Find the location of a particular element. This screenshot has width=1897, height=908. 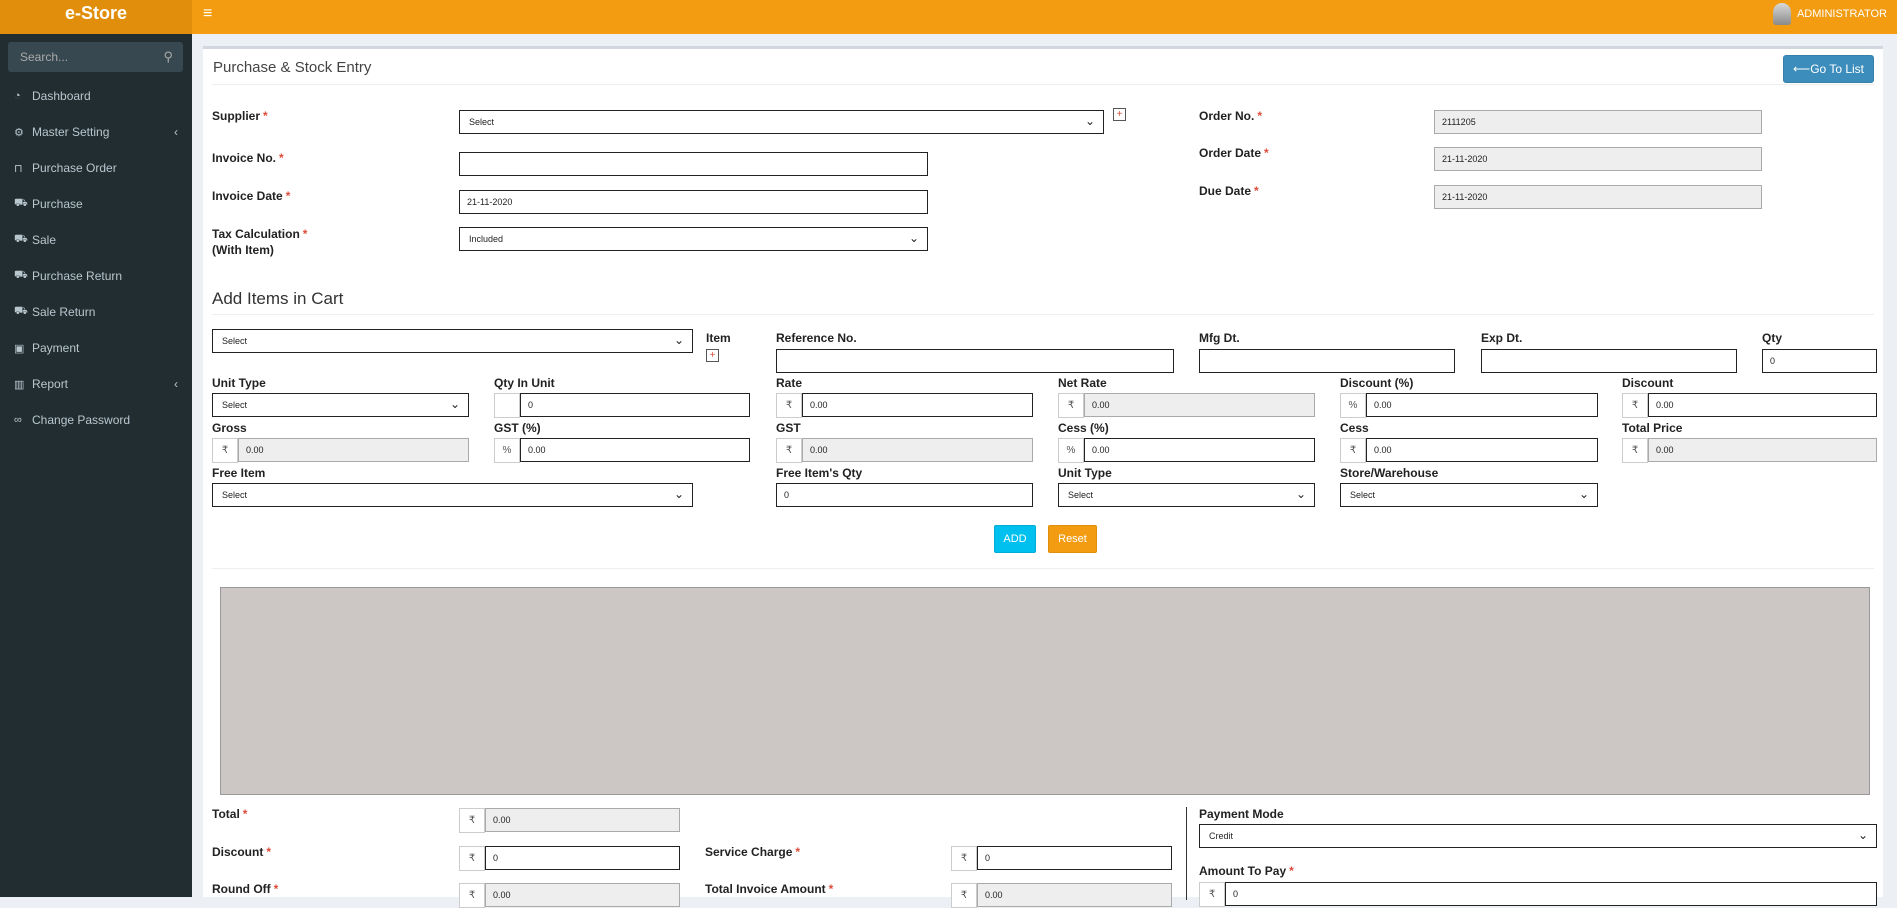

store-select: Select ⌄ is located at coordinates (1469, 495).